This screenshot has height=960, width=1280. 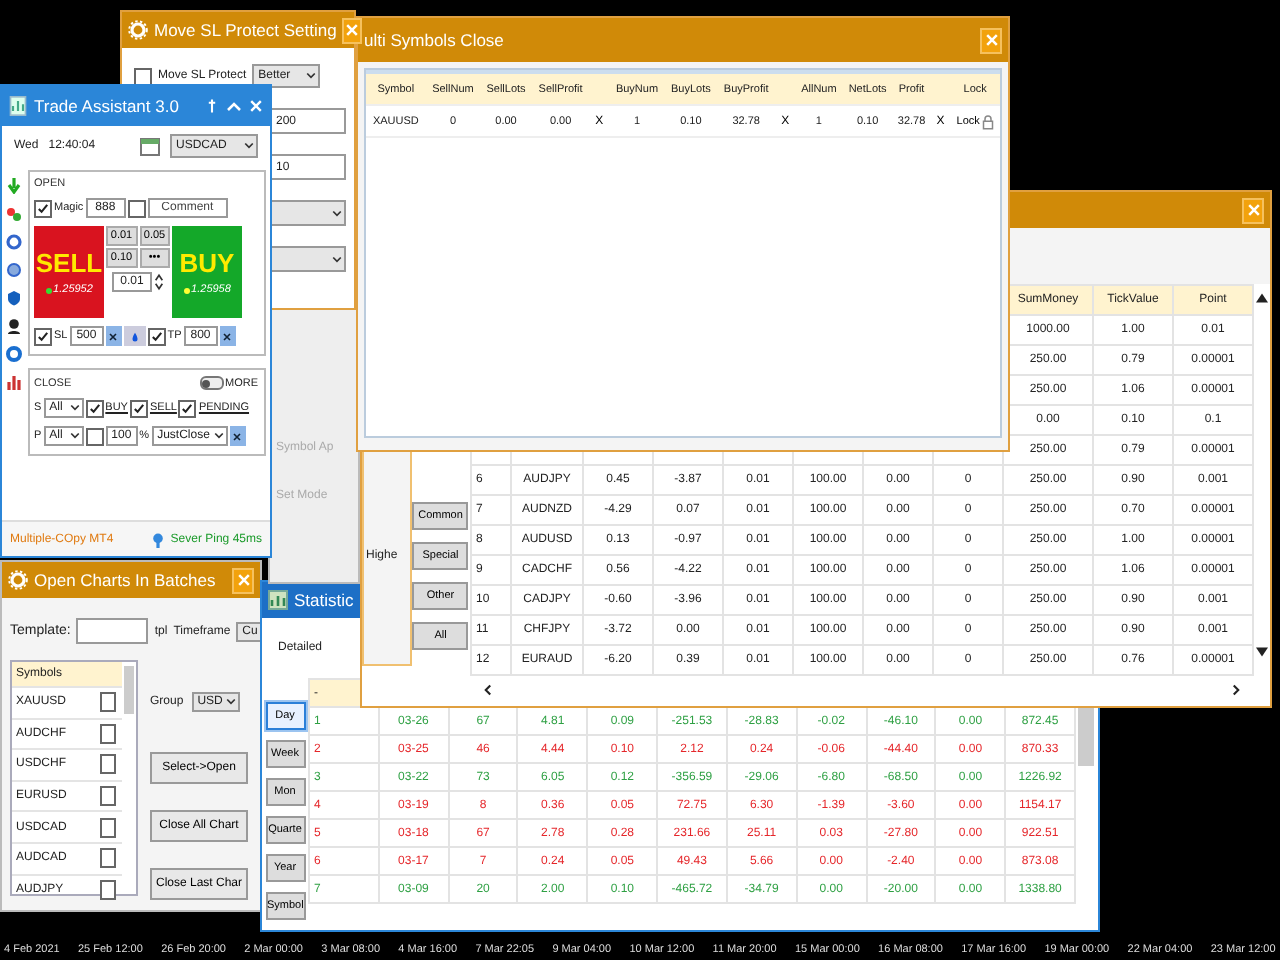 What do you see at coordinates (212, 106) in the screenshot?
I see `pin-icon` at bounding box center [212, 106].